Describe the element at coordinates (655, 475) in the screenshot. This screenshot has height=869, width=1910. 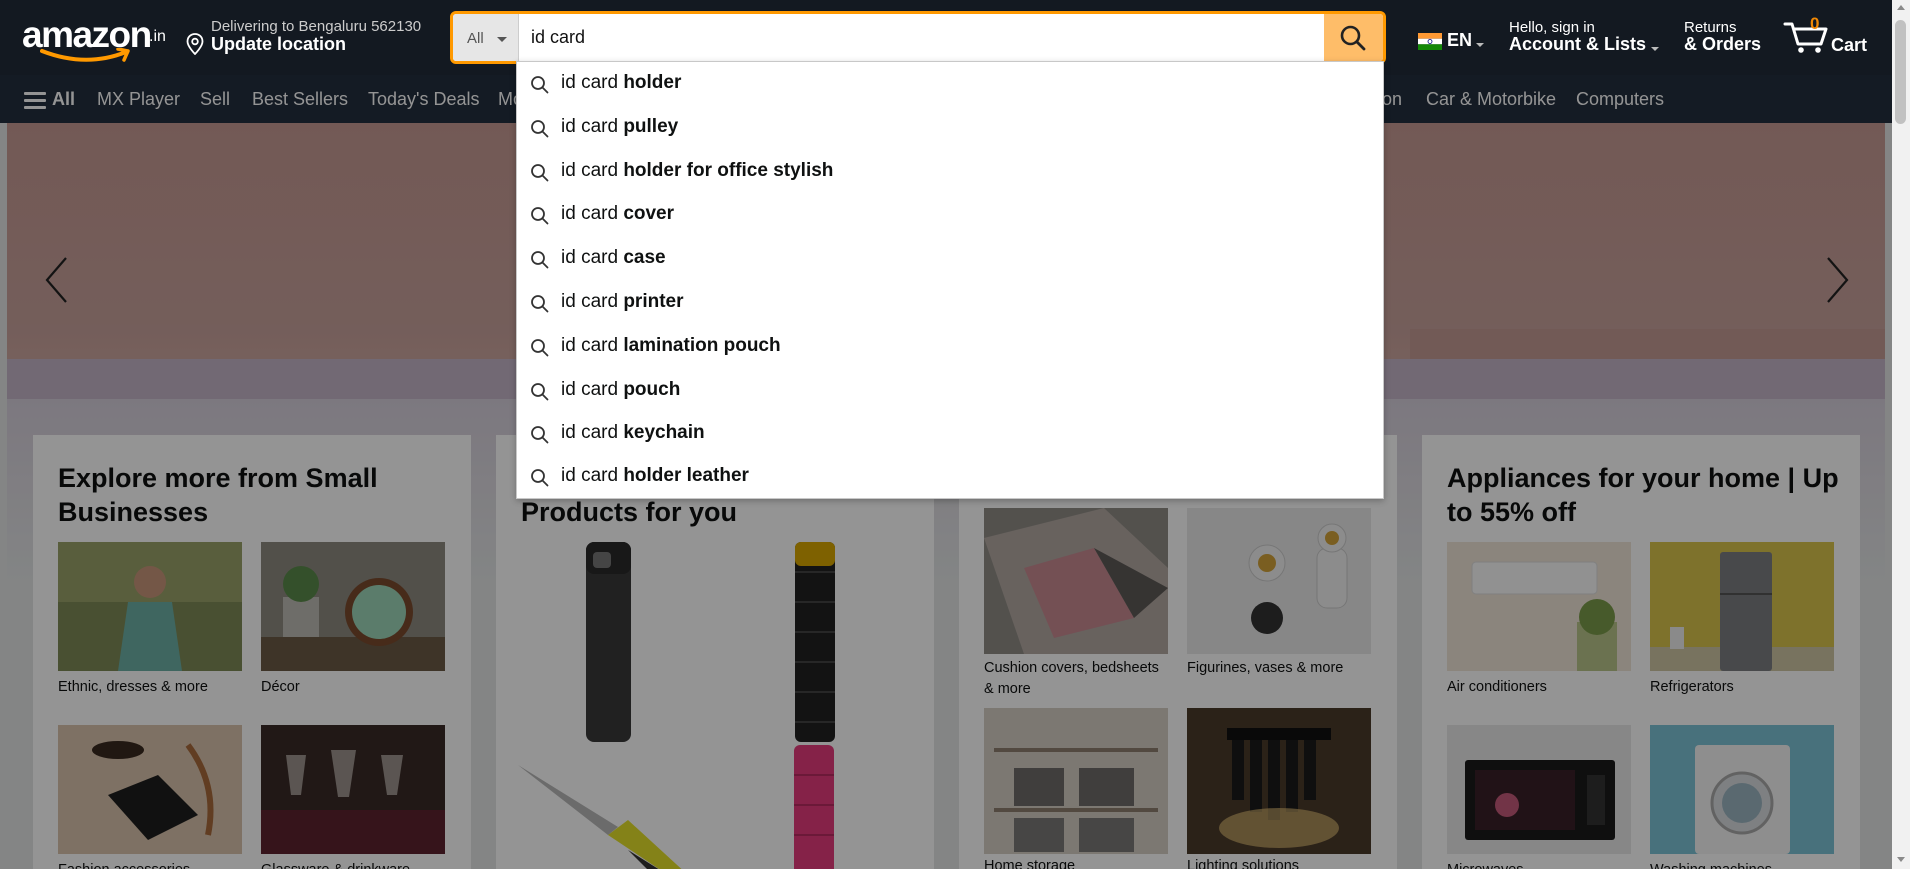
I see `suggestion-text: id card holder leather` at that location.